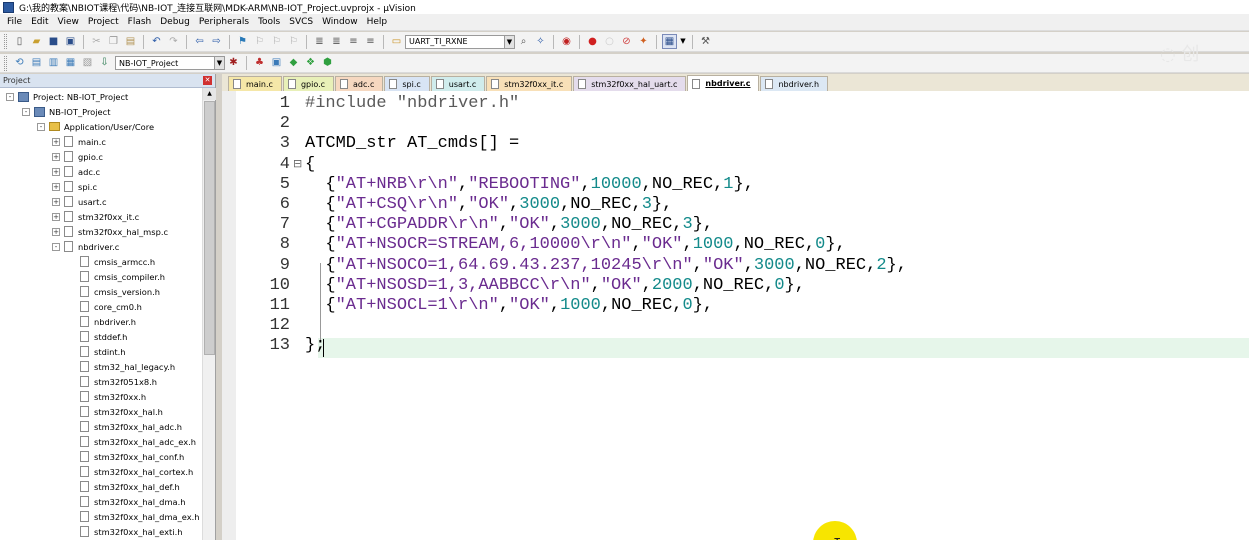 Image resolution: width=1249 pixels, height=540 pixels. Describe the element at coordinates (199, 41) in the screenshot. I see `navigate-back-icon: ⇦` at that location.